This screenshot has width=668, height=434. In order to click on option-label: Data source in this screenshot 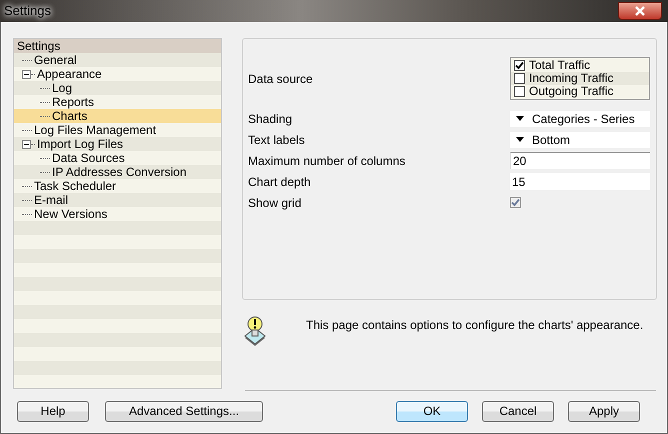, I will do `click(281, 79)`.